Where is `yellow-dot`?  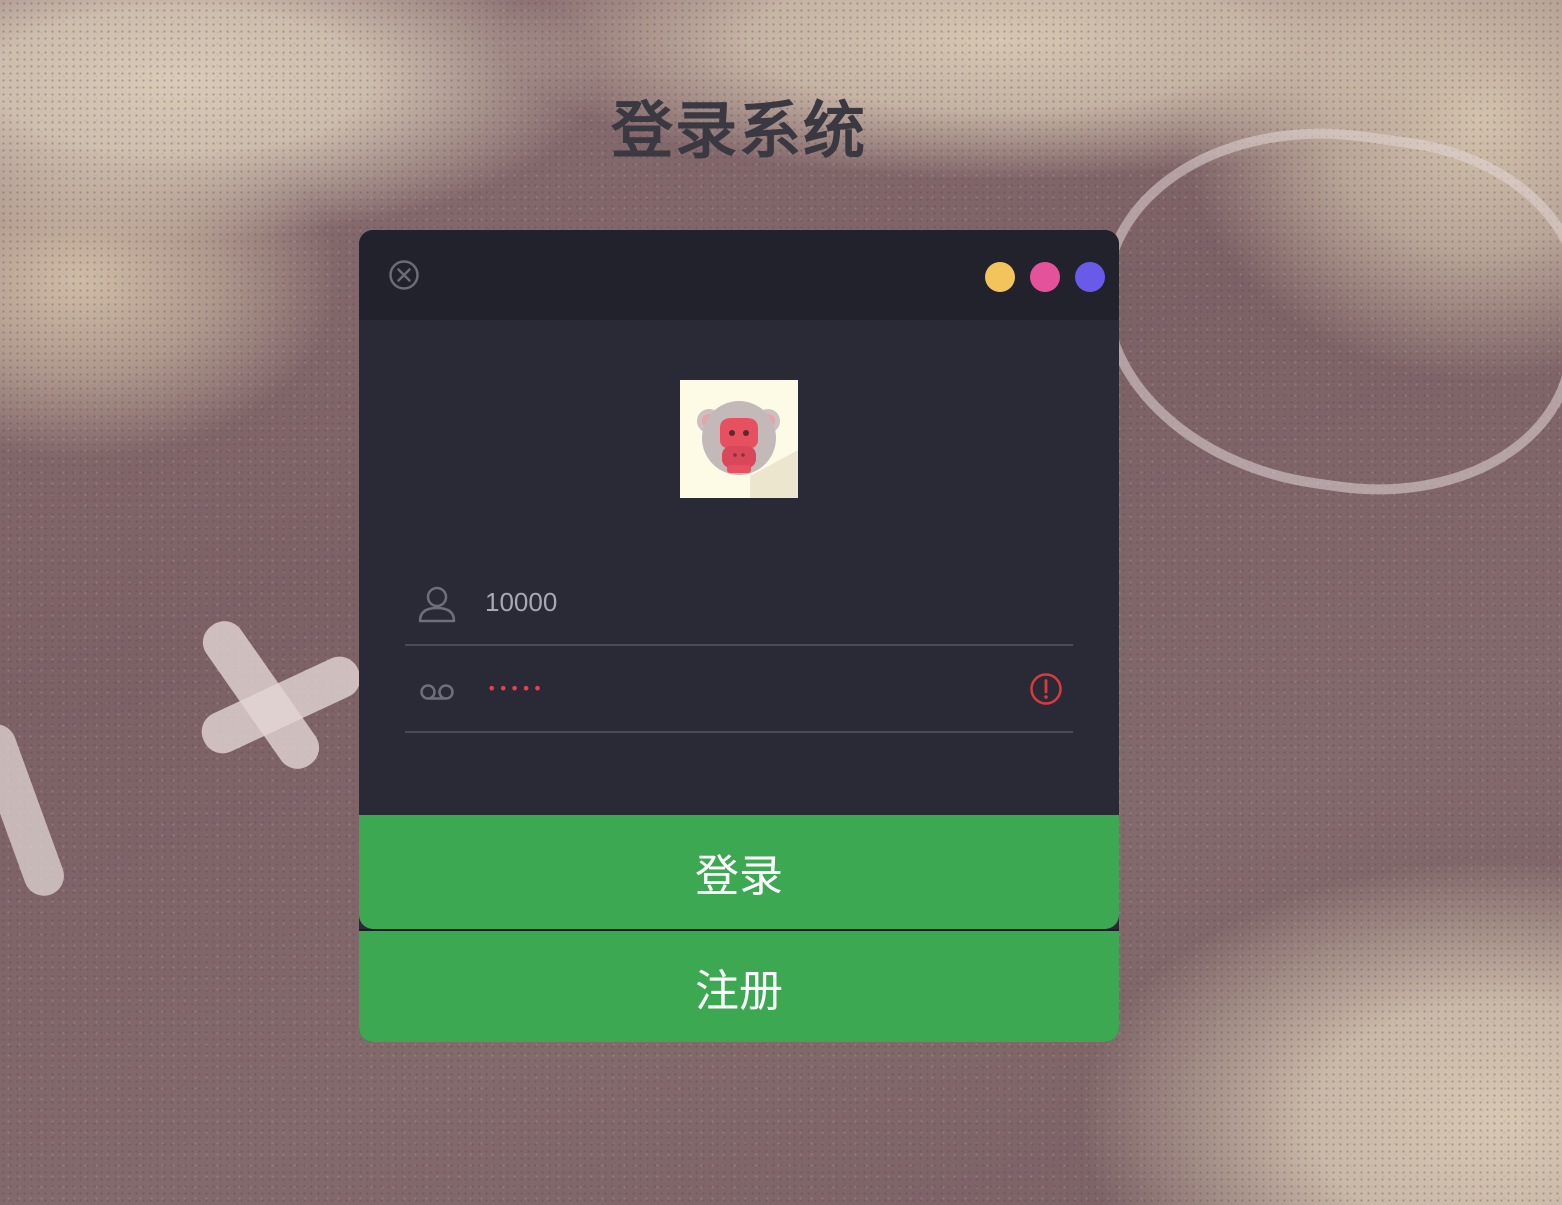
yellow-dot is located at coordinates (1000, 277).